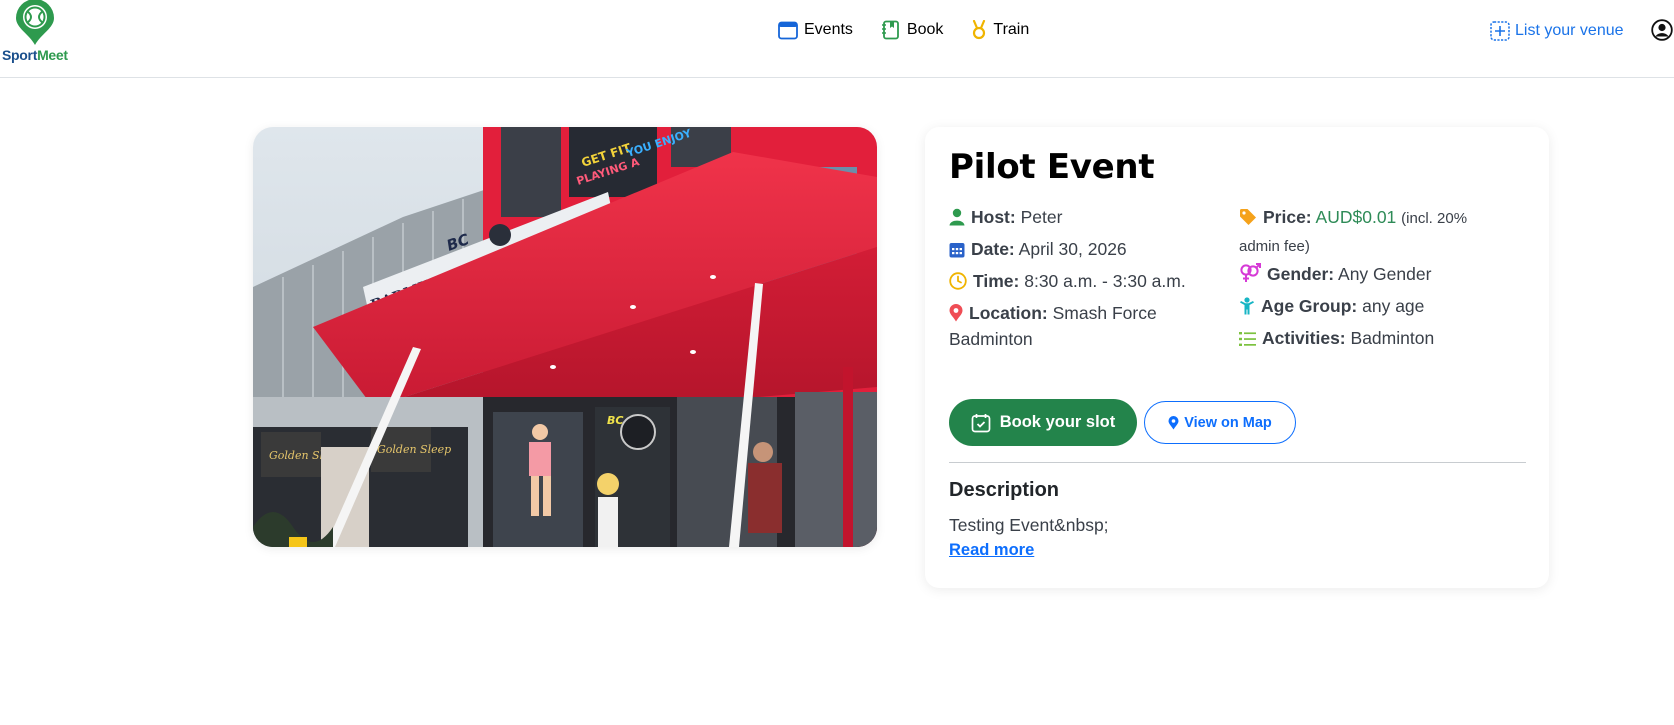  I want to click on svg-text: Golden Sleep, so click(414, 449).